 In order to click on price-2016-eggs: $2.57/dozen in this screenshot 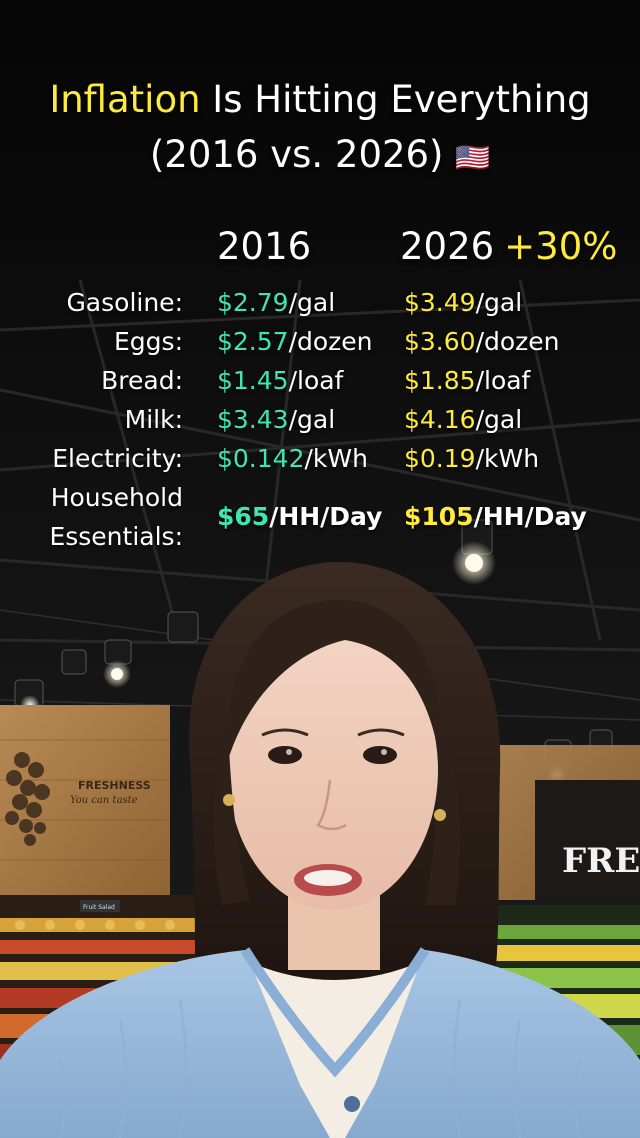, I will do `click(295, 341)`.